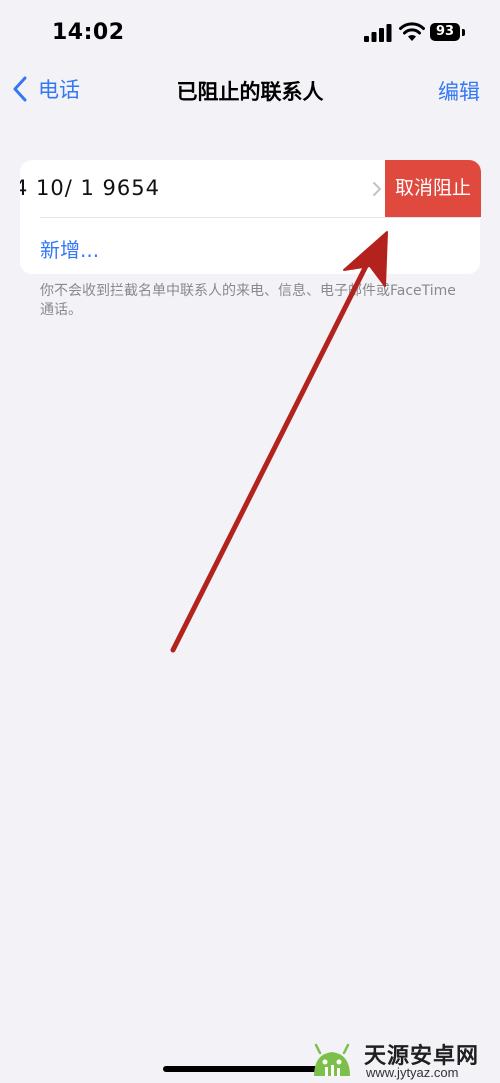 This screenshot has width=500, height=1083. Describe the element at coordinates (445, 32) in the screenshot. I see `battery-percent: 93` at that location.